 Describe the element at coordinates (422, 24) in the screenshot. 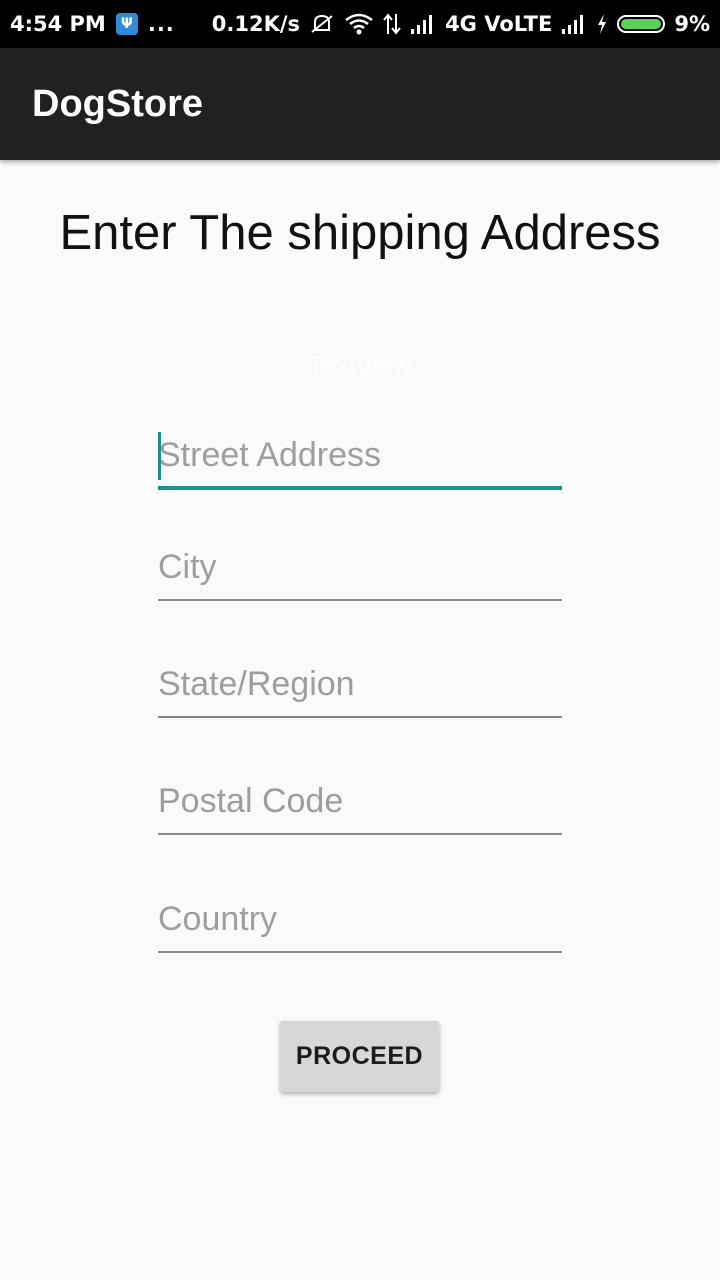

I see `signal-icon` at that location.